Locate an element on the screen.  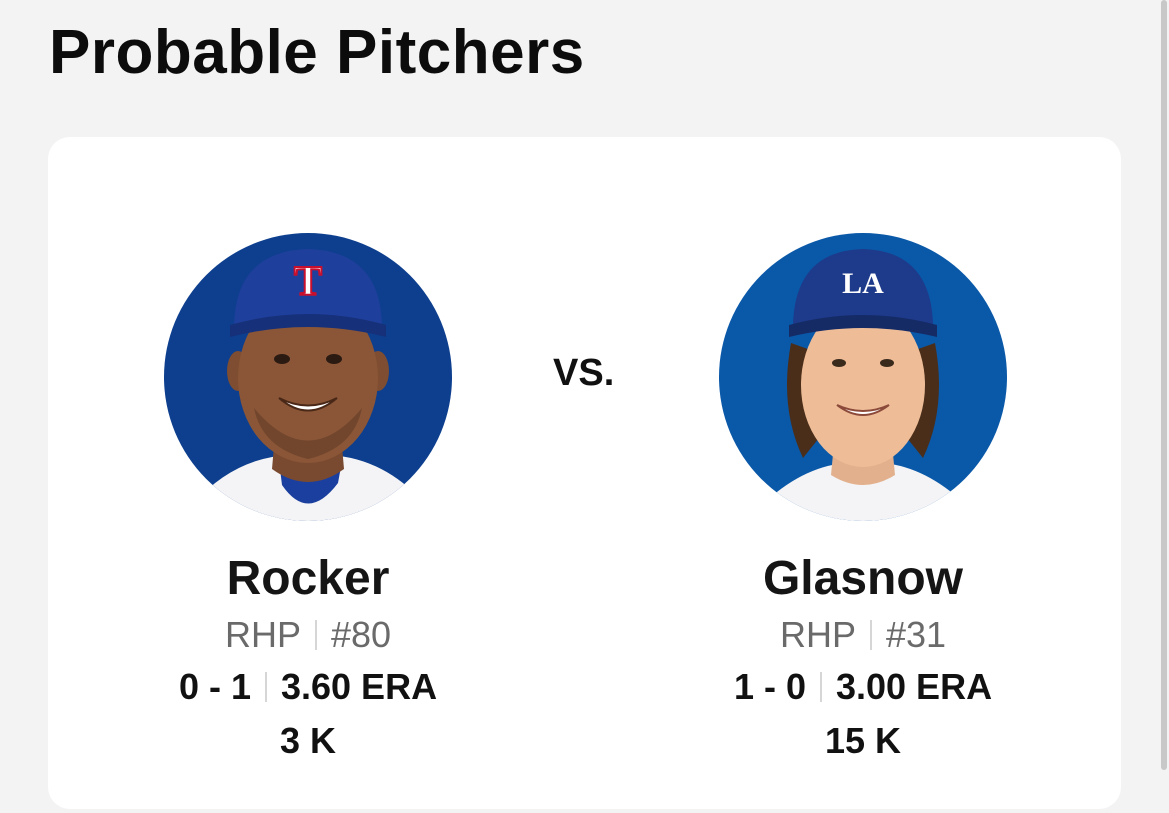
pitcher-era: 3.00 ERA is located at coordinates (914, 686).